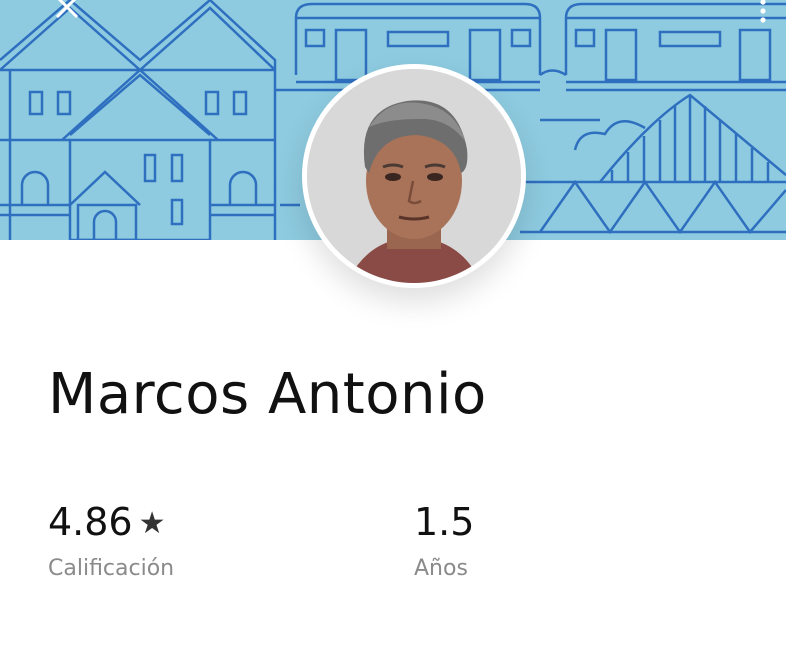  What do you see at coordinates (152, 523) in the screenshot?
I see `star-icon: ★` at bounding box center [152, 523].